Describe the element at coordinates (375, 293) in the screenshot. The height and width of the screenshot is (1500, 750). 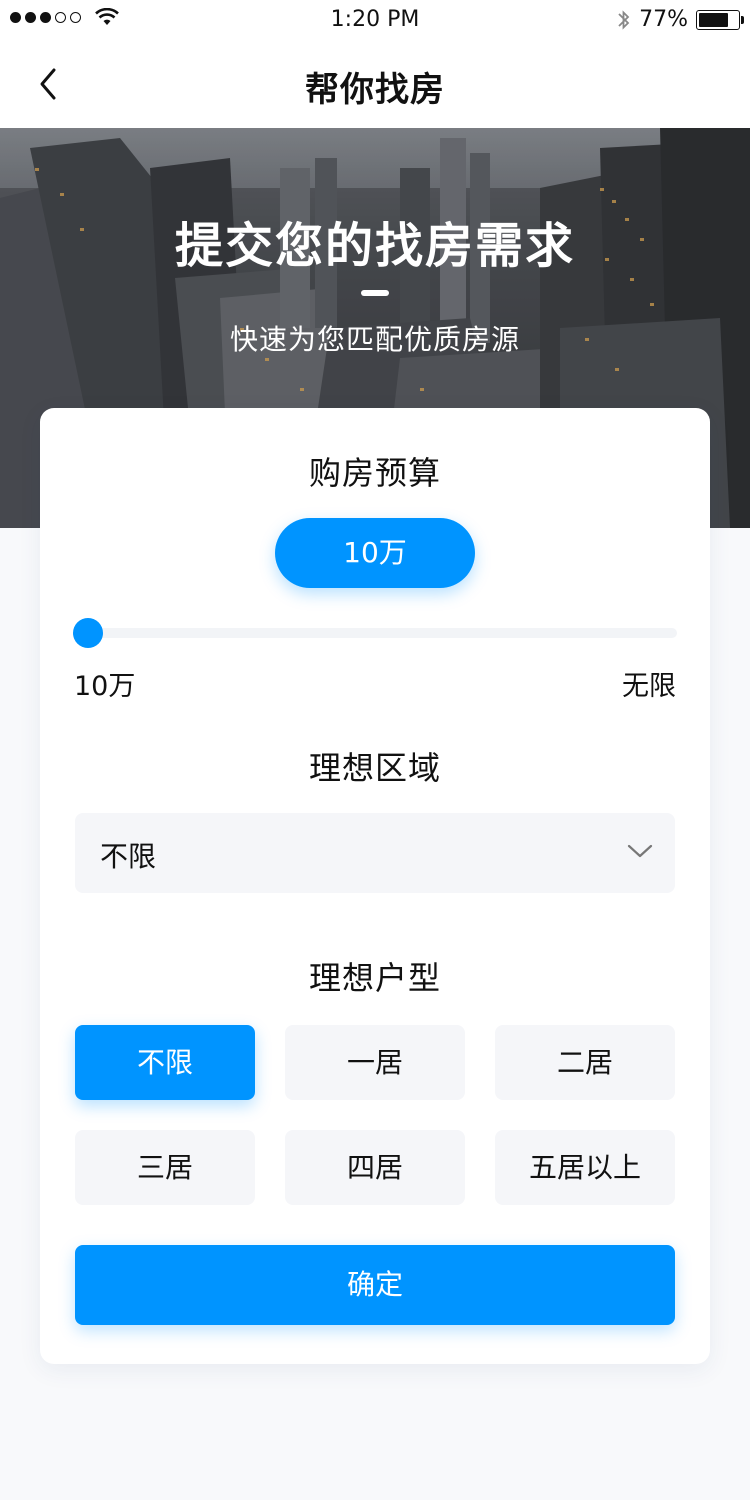
I see `hero-divider` at that location.